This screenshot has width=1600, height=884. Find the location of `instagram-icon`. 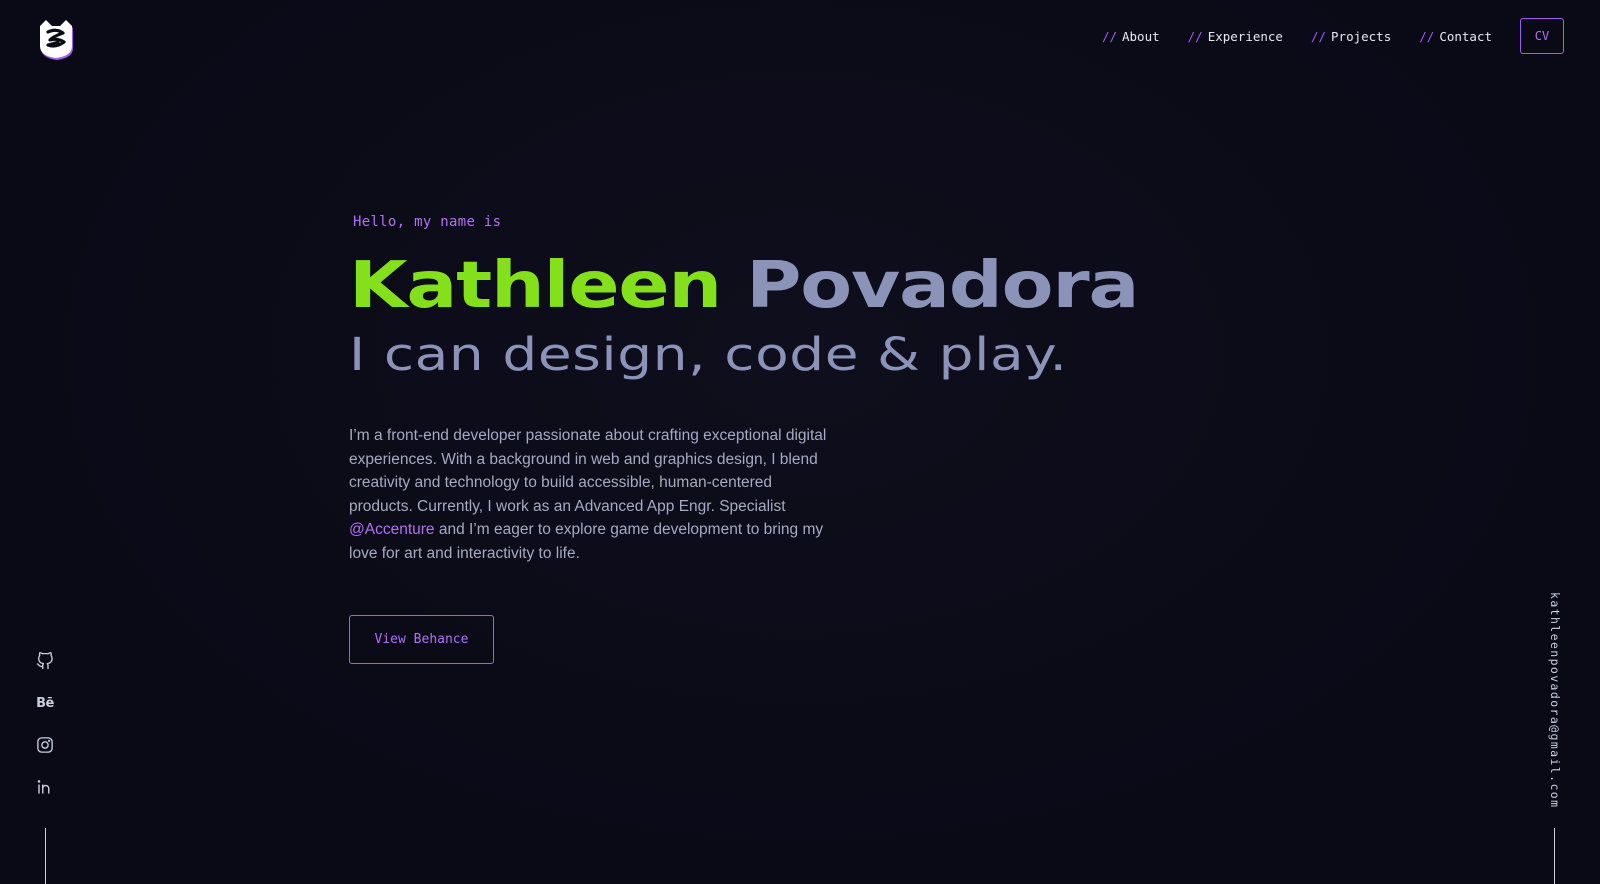

instagram-icon is located at coordinates (45, 745).